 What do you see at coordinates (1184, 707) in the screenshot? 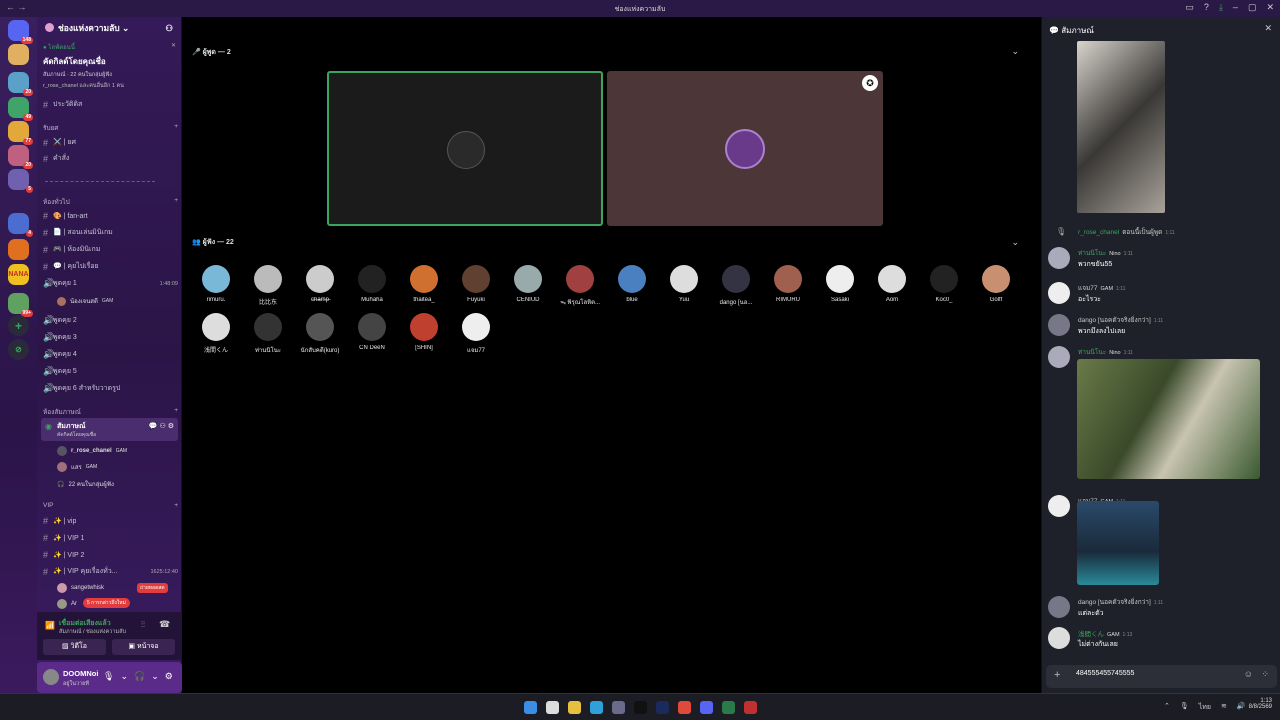
I see `microphone-icon: 🎙` at bounding box center [1184, 707].